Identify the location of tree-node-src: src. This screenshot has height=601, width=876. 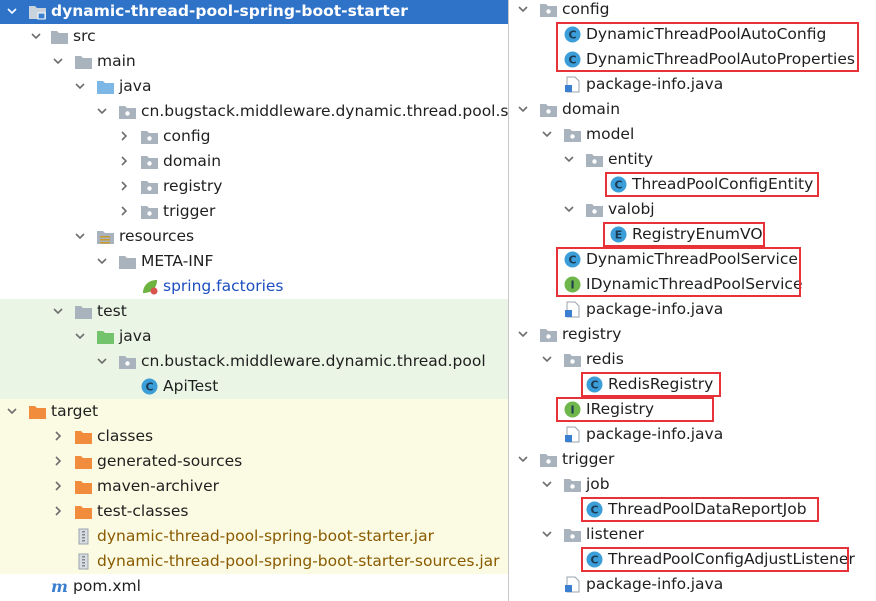
(254, 36).